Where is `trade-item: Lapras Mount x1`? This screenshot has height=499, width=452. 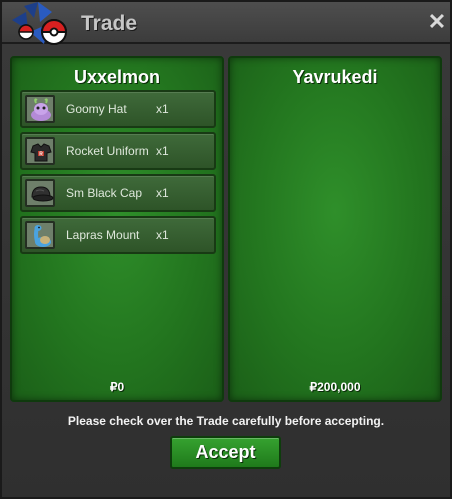
trade-item: Lapras Mount x1 is located at coordinates (118, 235).